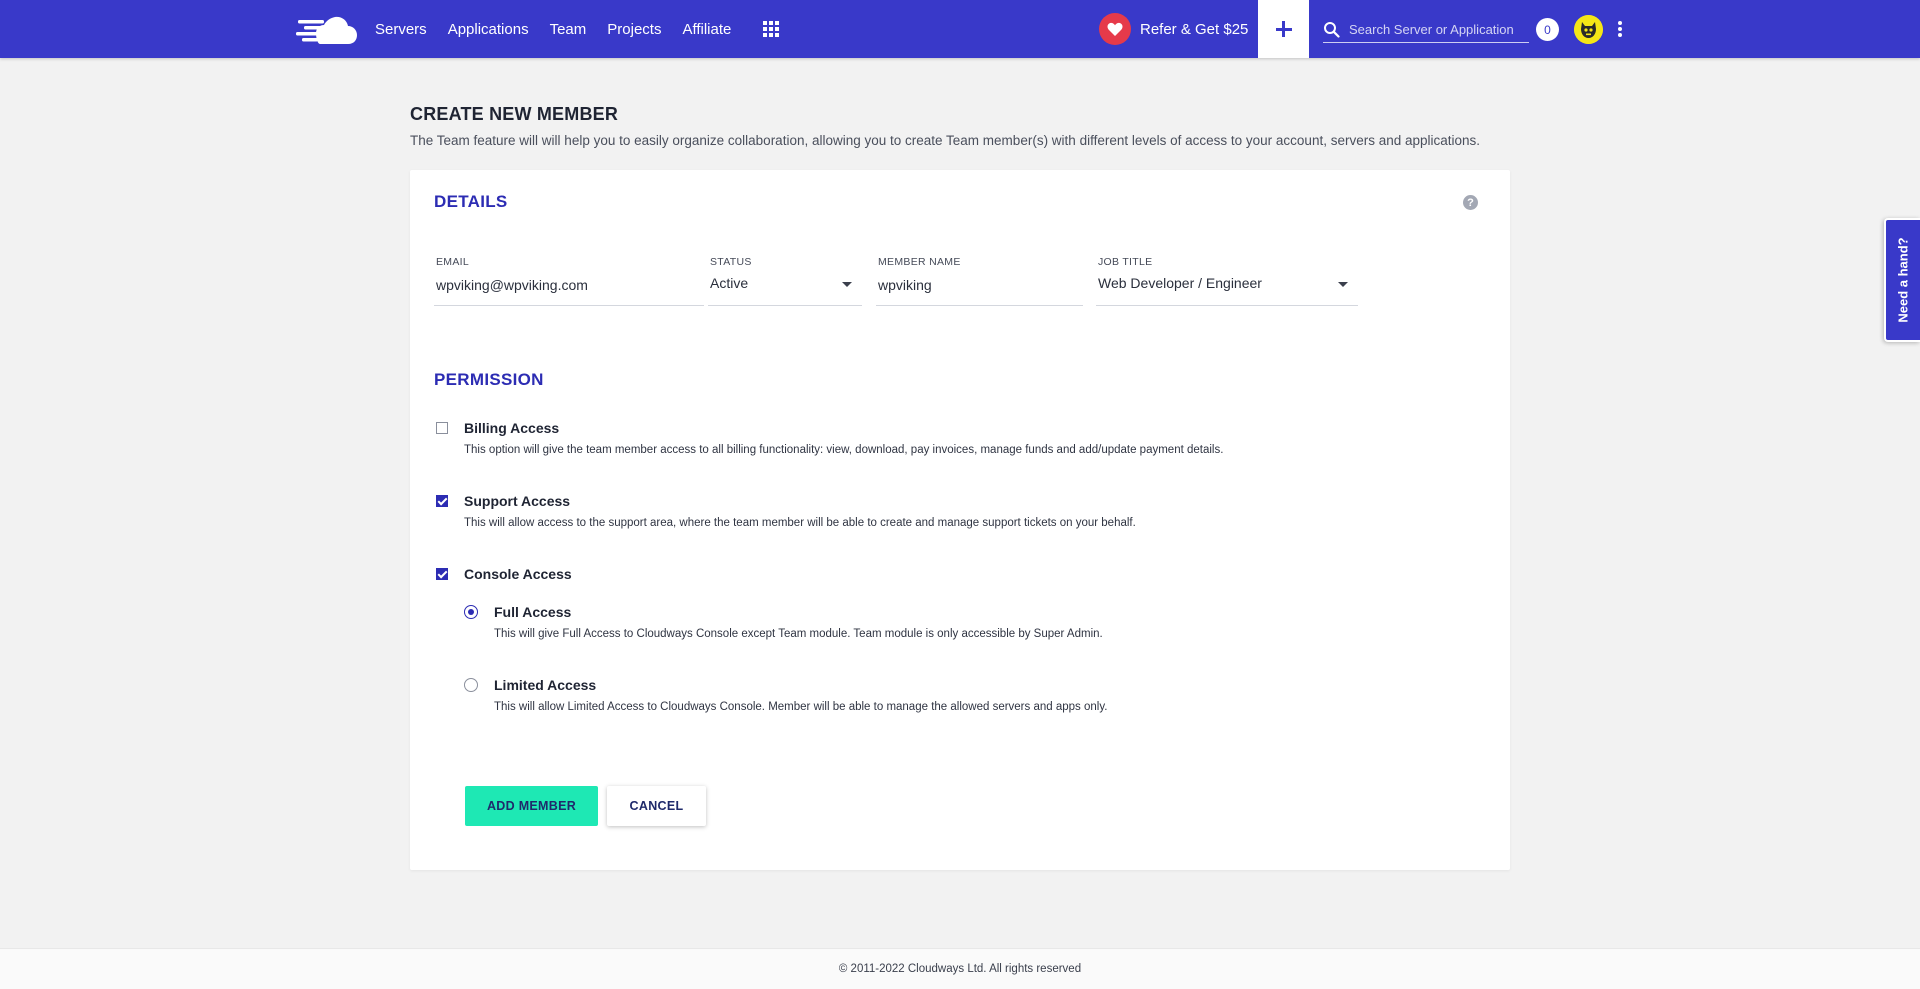 This screenshot has height=989, width=1920. Describe the element at coordinates (771, 29) in the screenshot. I see `apps-grid-icon` at that location.